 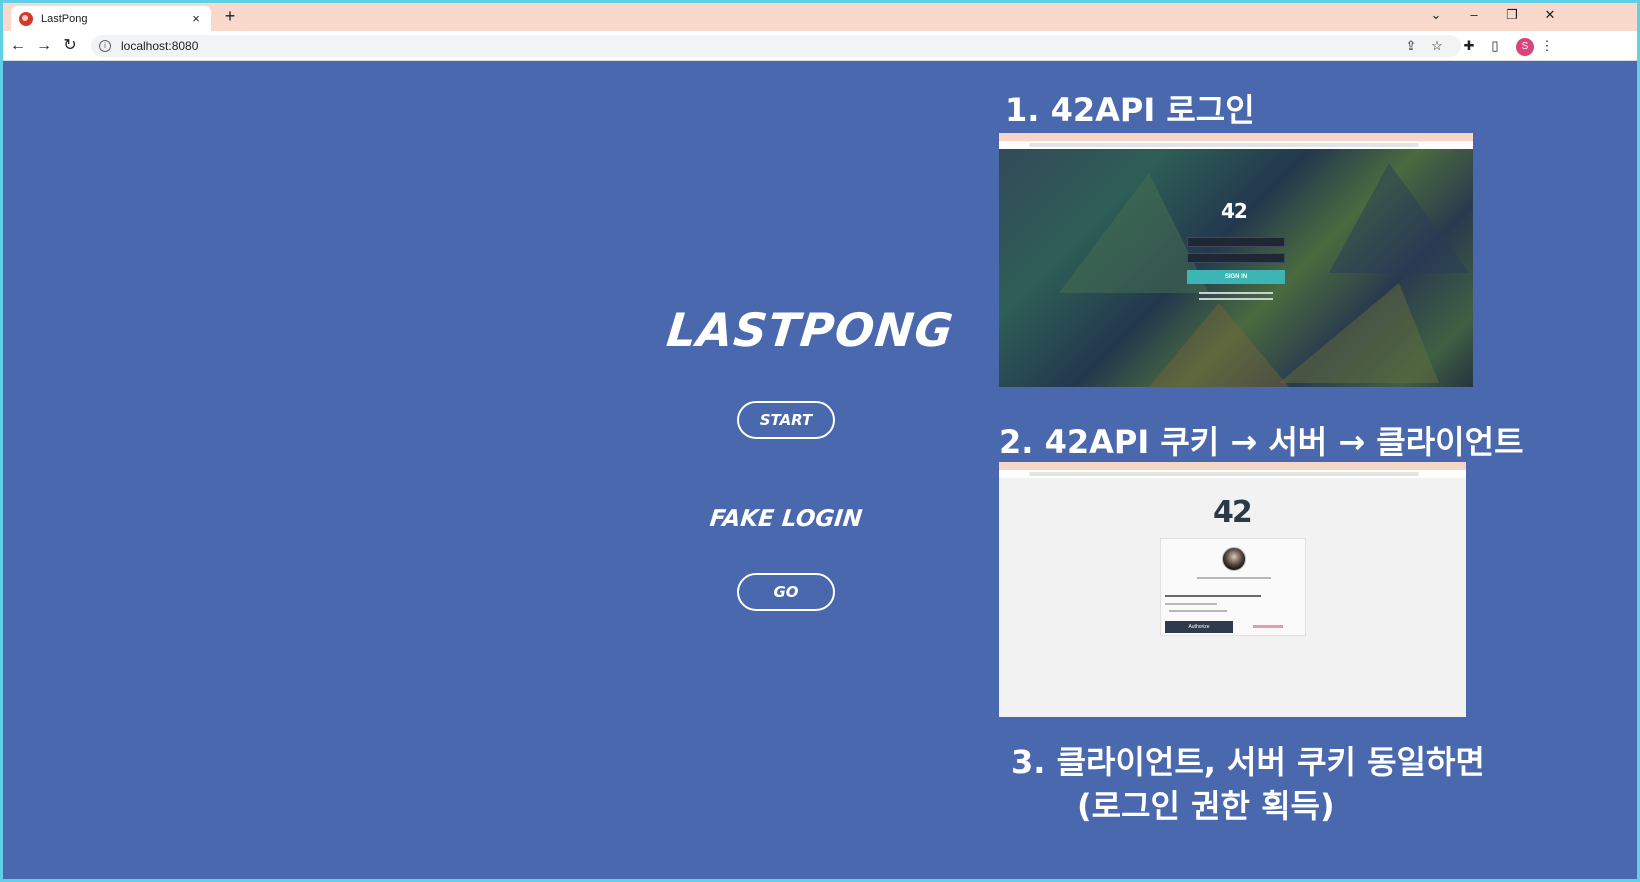 I want to click on go-button: GO, so click(x=786, y=592).